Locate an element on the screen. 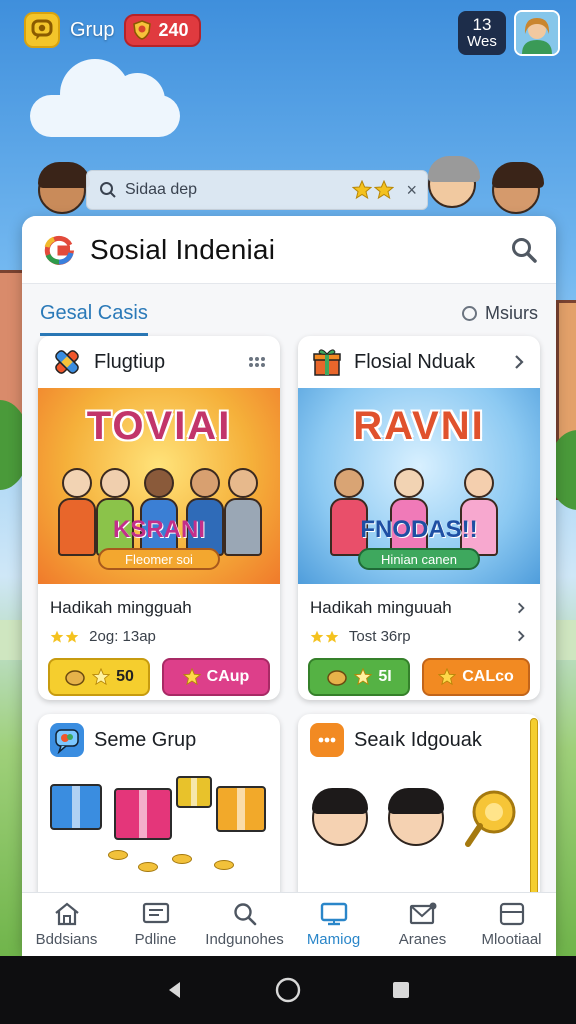  nav-item-mail: Aranes is located at coordinates (422, 924).